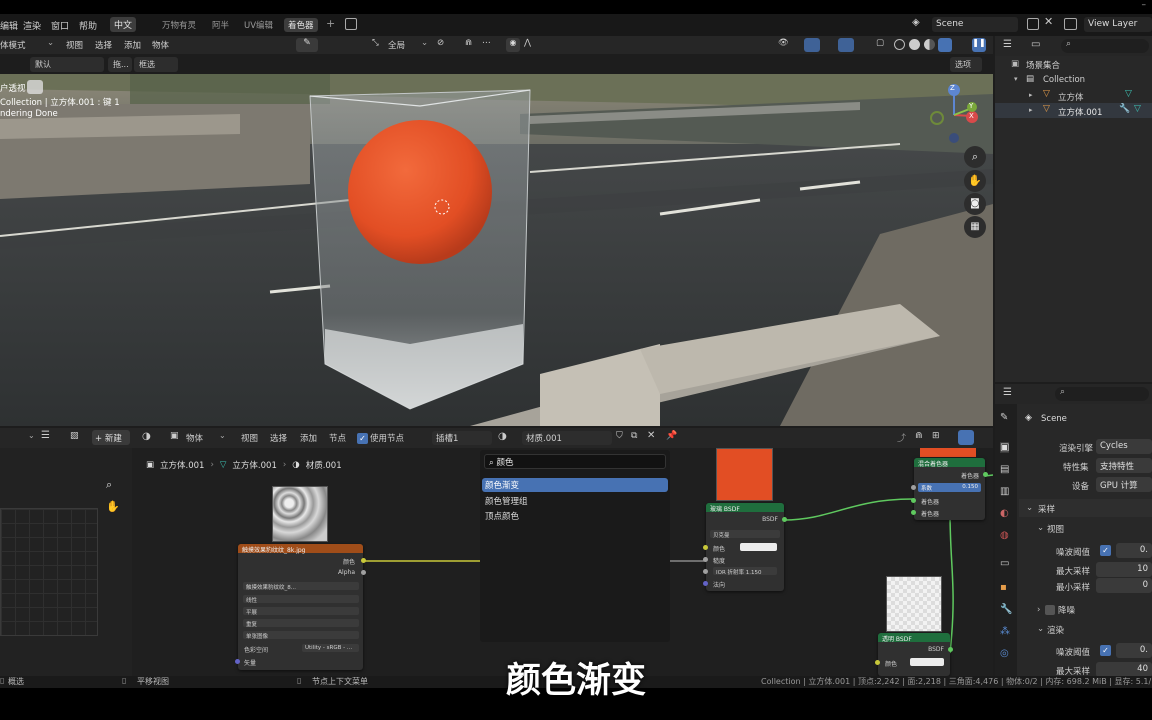  I want to click on denoise-checkbox, so click(1050, 610).